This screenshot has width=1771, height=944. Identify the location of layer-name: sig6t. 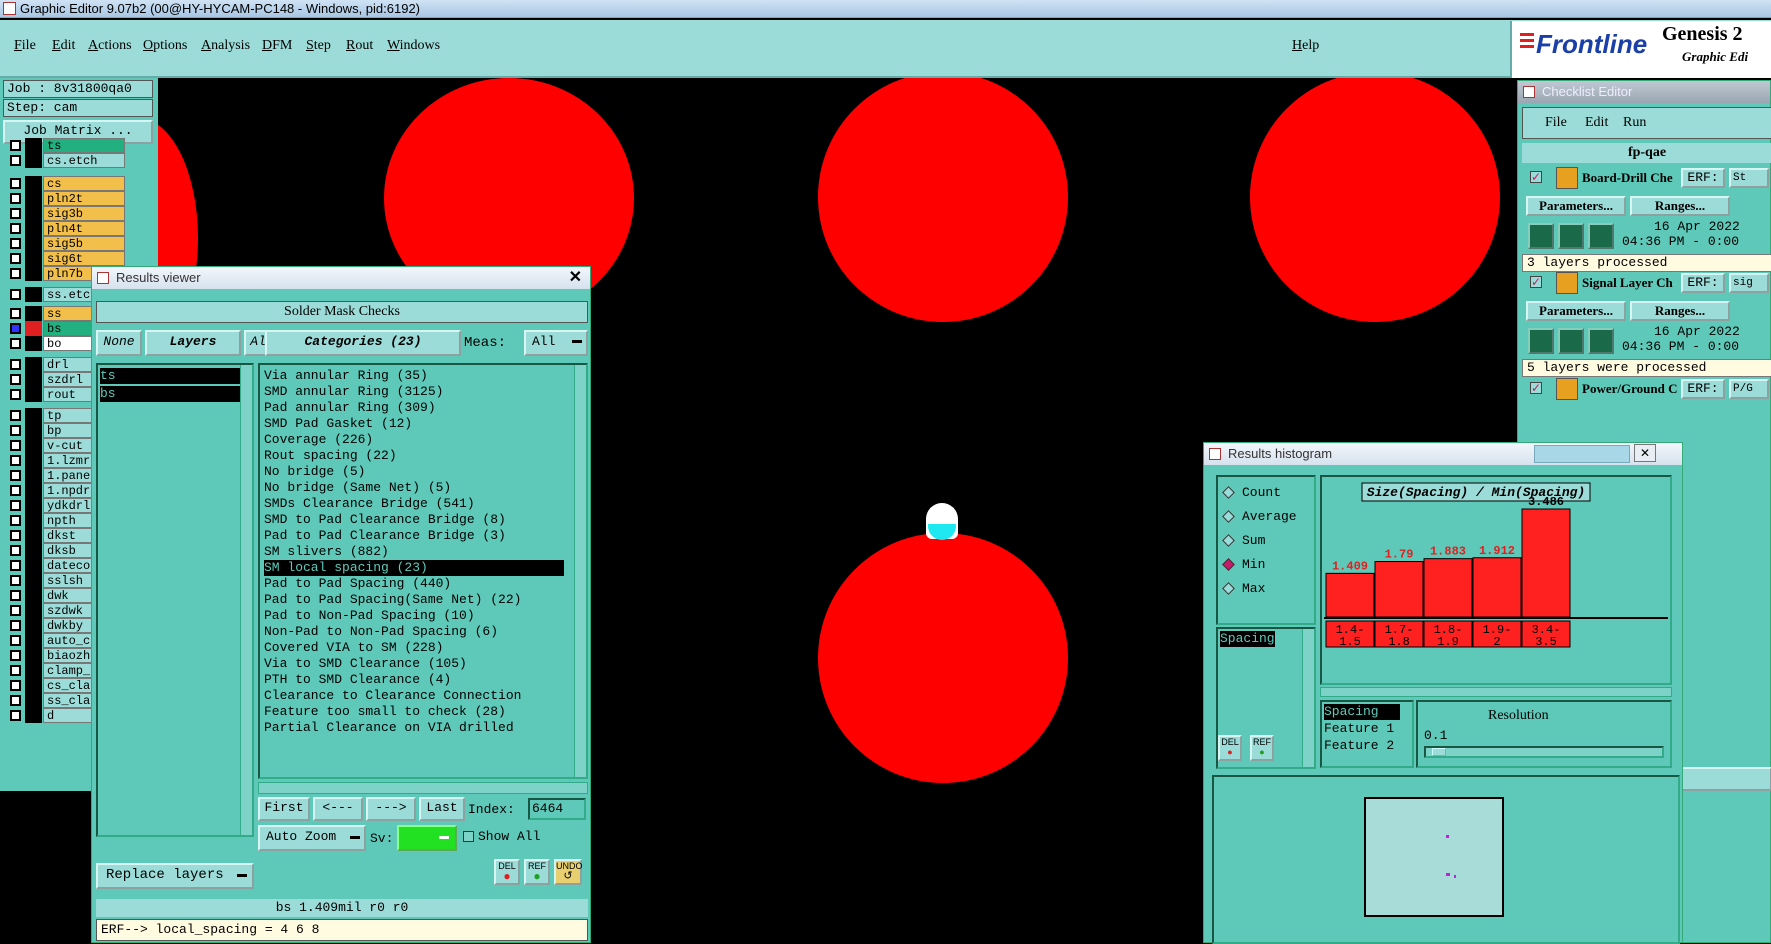
(84, 258).